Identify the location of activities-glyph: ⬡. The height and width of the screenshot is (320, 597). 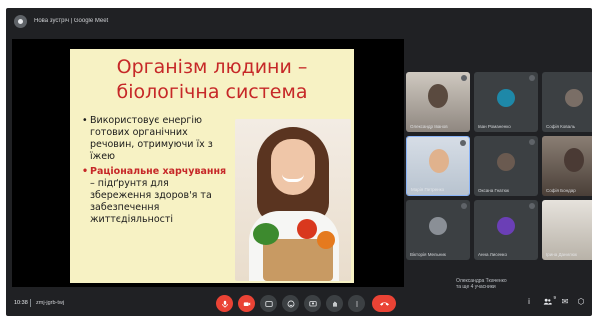
(581, 301).